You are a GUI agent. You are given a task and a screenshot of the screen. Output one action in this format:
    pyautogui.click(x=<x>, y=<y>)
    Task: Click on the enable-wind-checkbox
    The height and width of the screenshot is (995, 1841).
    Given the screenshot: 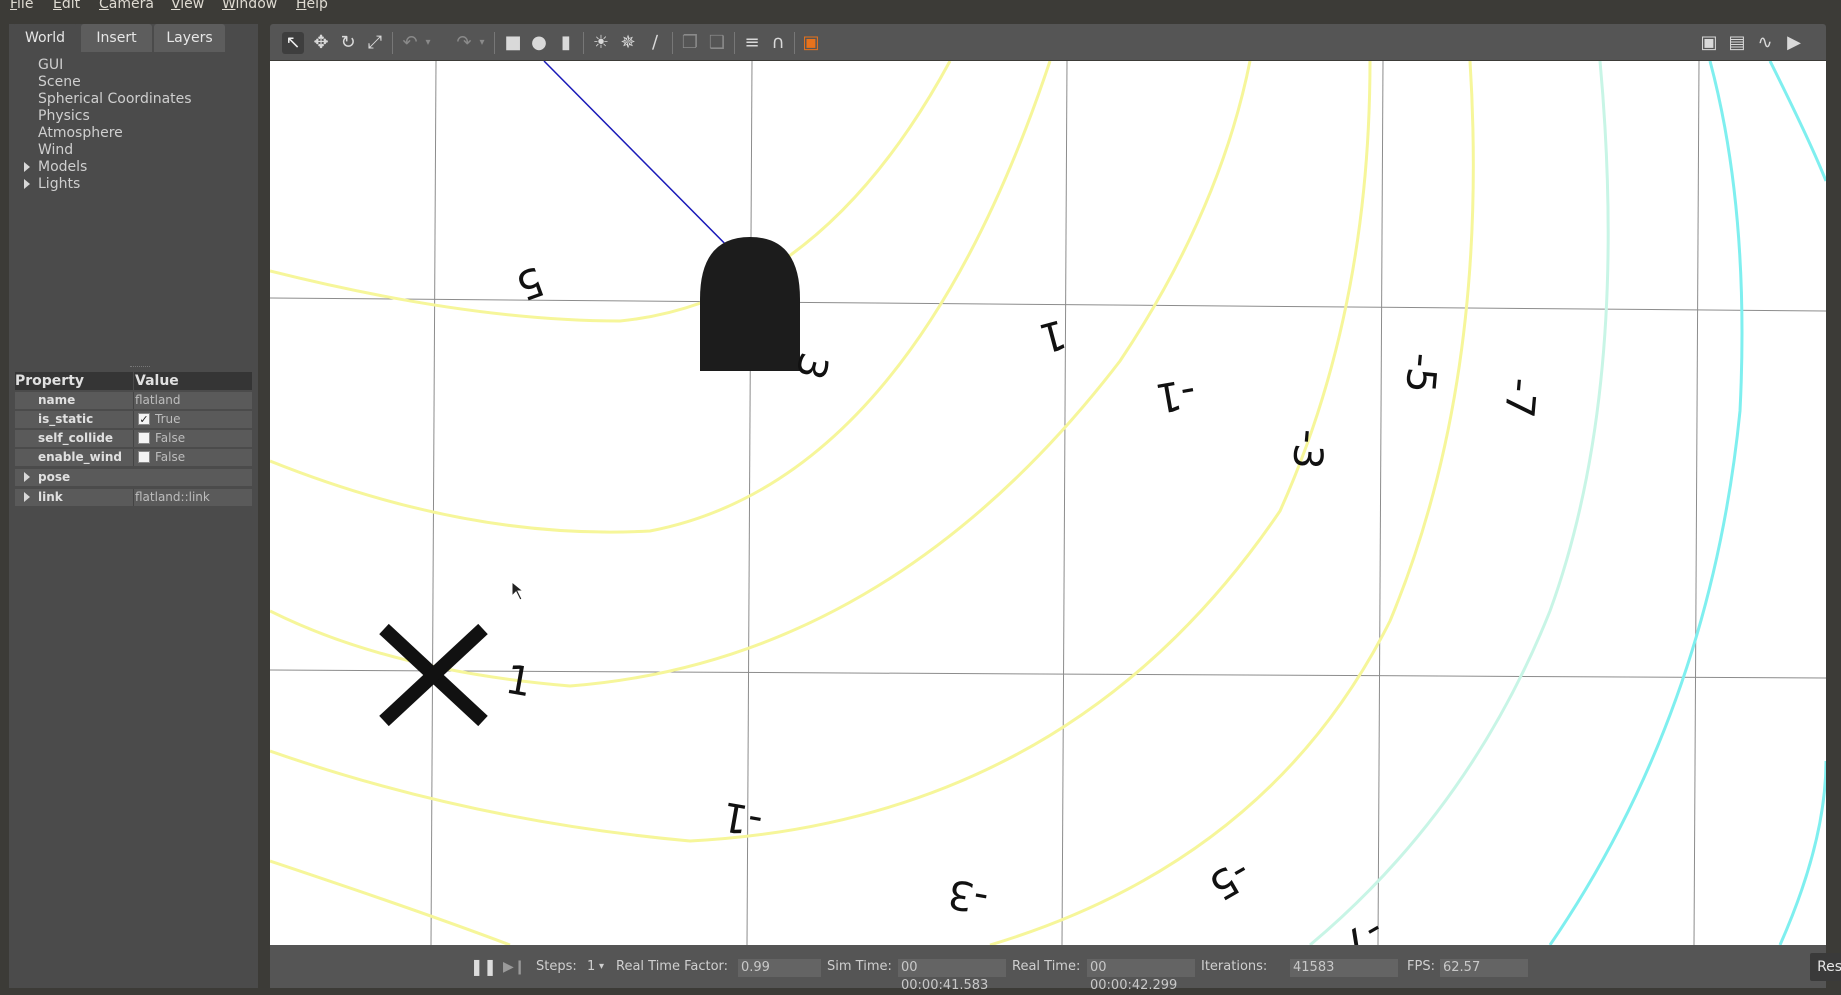 What is the action you would take?
    pyautogui.click(x=144, y=457)
    